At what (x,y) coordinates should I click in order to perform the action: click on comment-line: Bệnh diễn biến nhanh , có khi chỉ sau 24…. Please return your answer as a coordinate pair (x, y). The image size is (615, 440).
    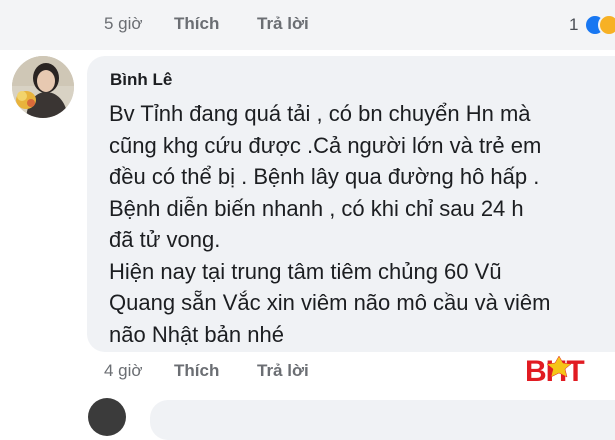
    Looking at the image, I should click on (316, 208).